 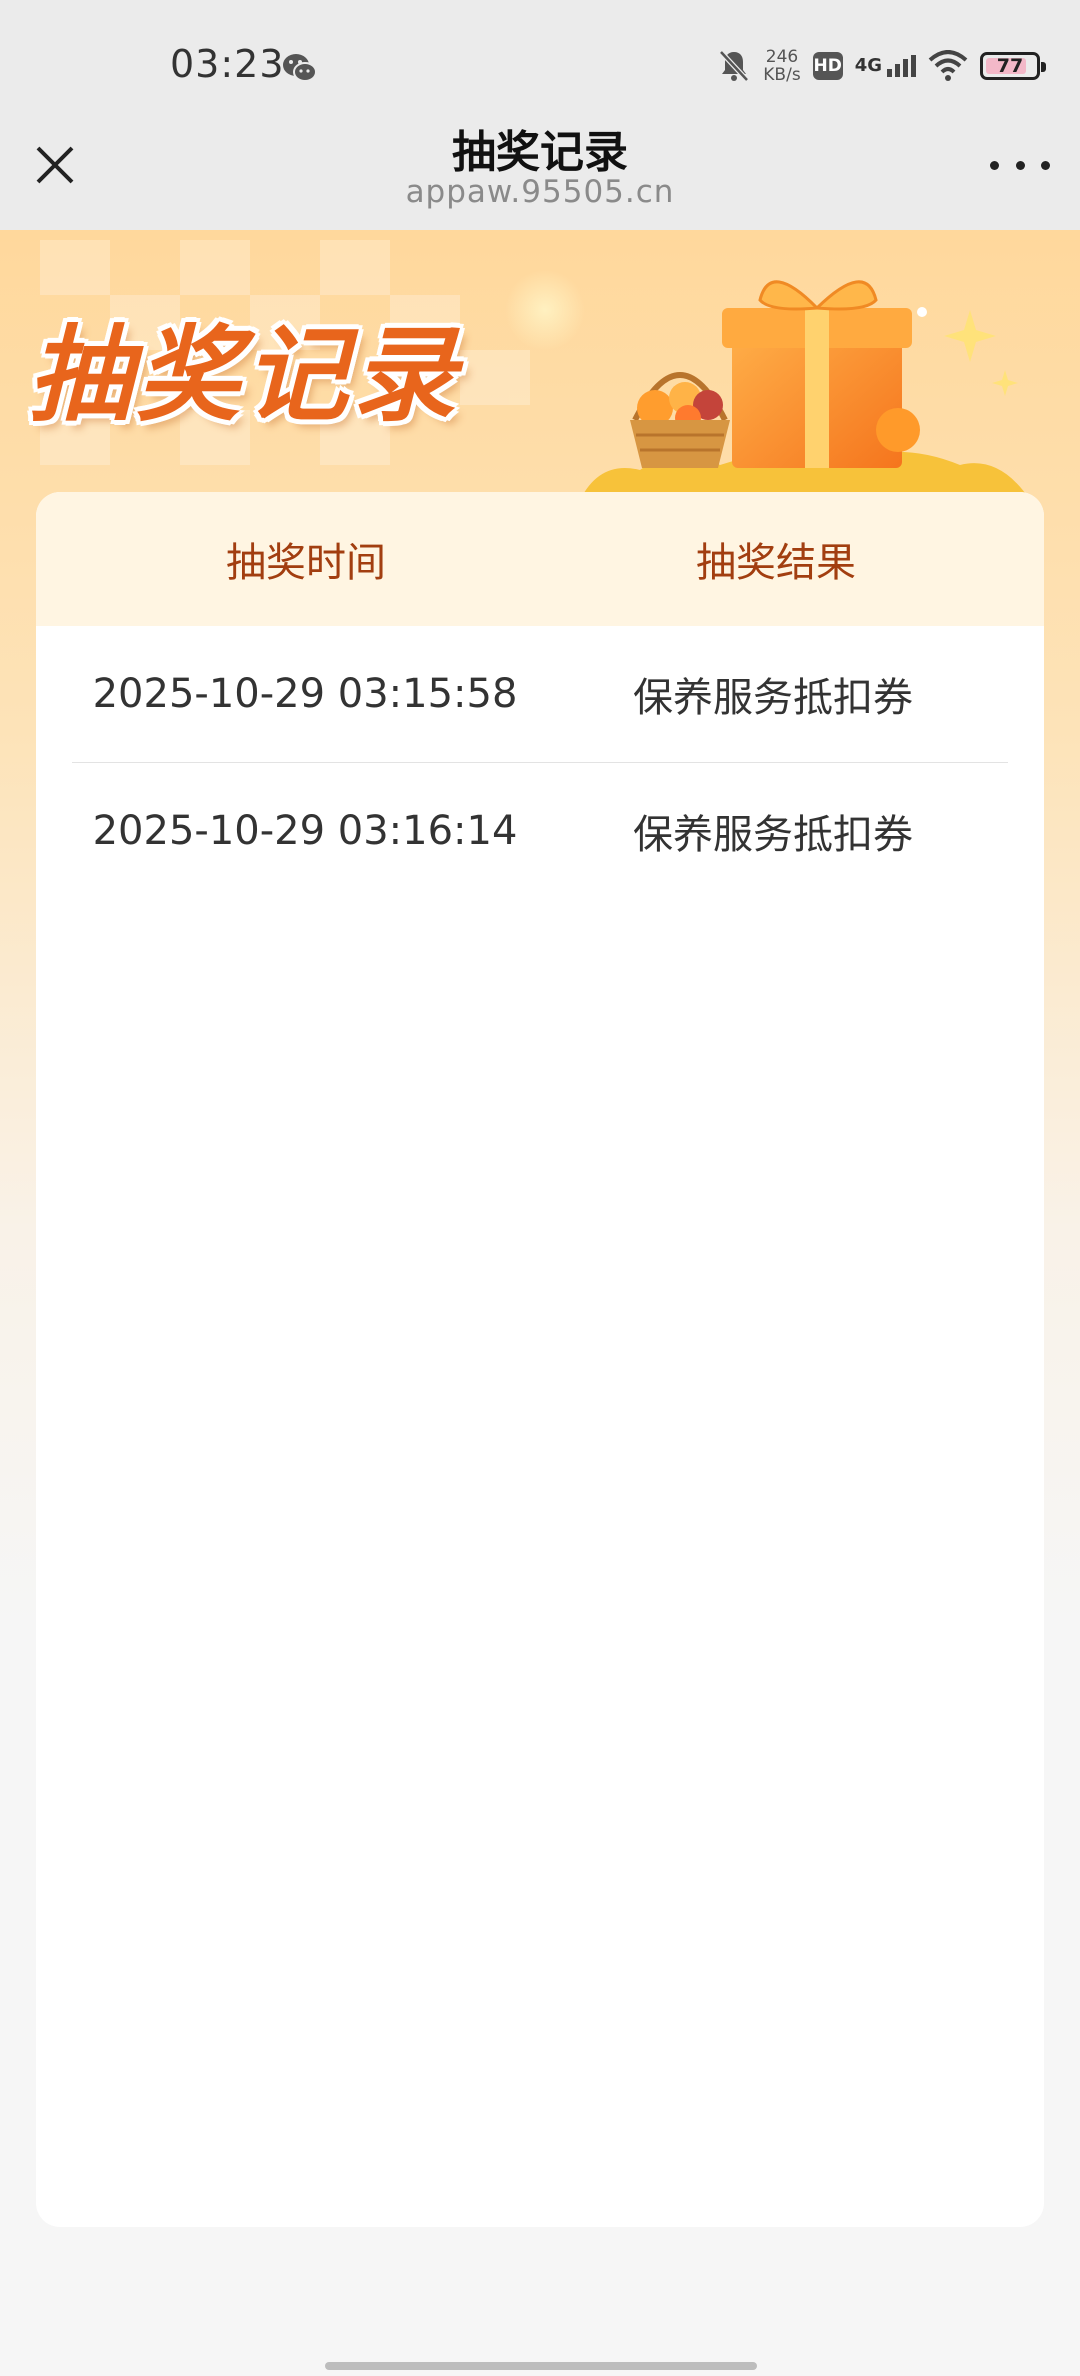 I want to click on table-row: 2025-10-29 03:15:58 保养服务抵扣券, so click(x=540, y=694).